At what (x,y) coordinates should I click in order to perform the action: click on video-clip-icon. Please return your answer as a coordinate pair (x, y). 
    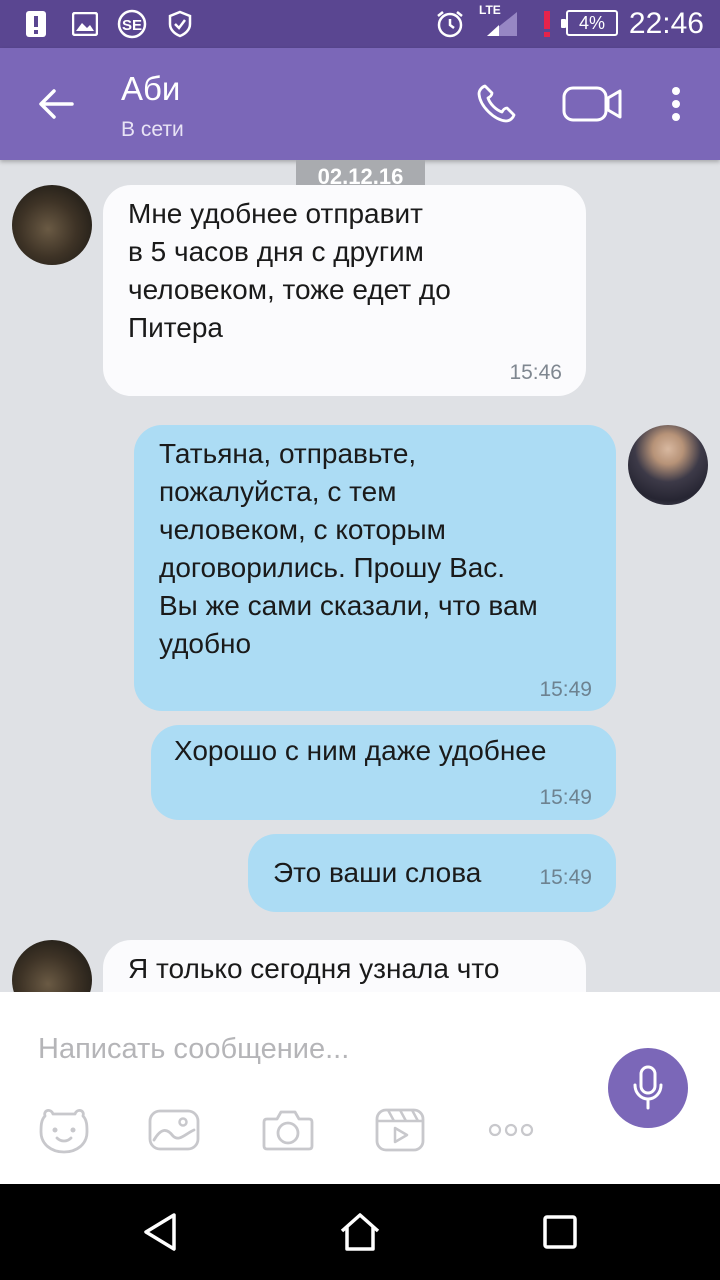
    Looking at the image, I should click on (400, 1130).